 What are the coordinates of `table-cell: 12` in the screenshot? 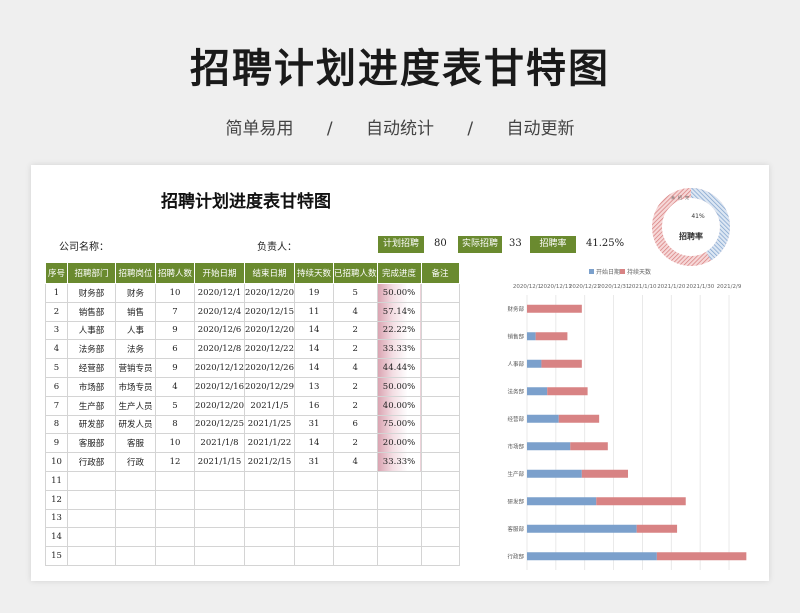 It's located at (175, 462).